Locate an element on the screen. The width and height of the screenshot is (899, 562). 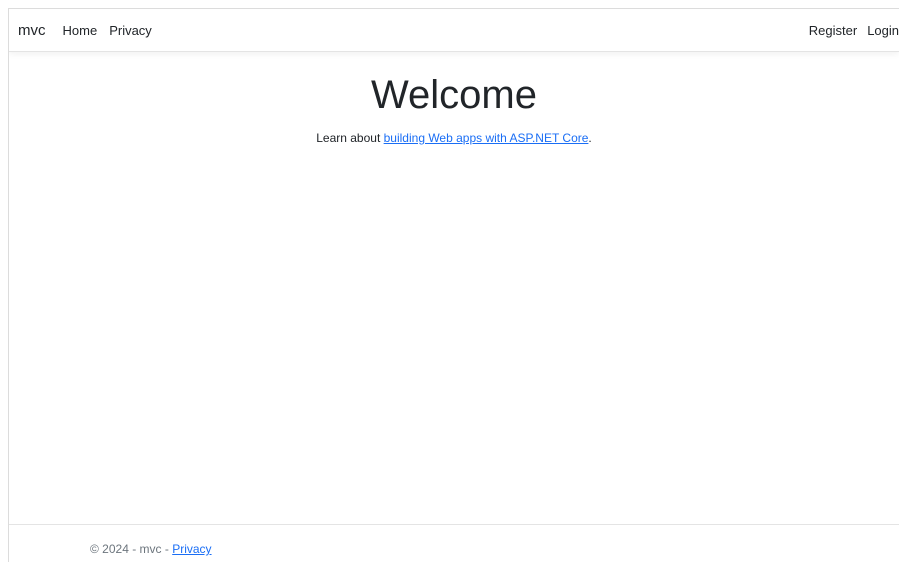
page-title: Welcome is located at coordinates (454, 95).